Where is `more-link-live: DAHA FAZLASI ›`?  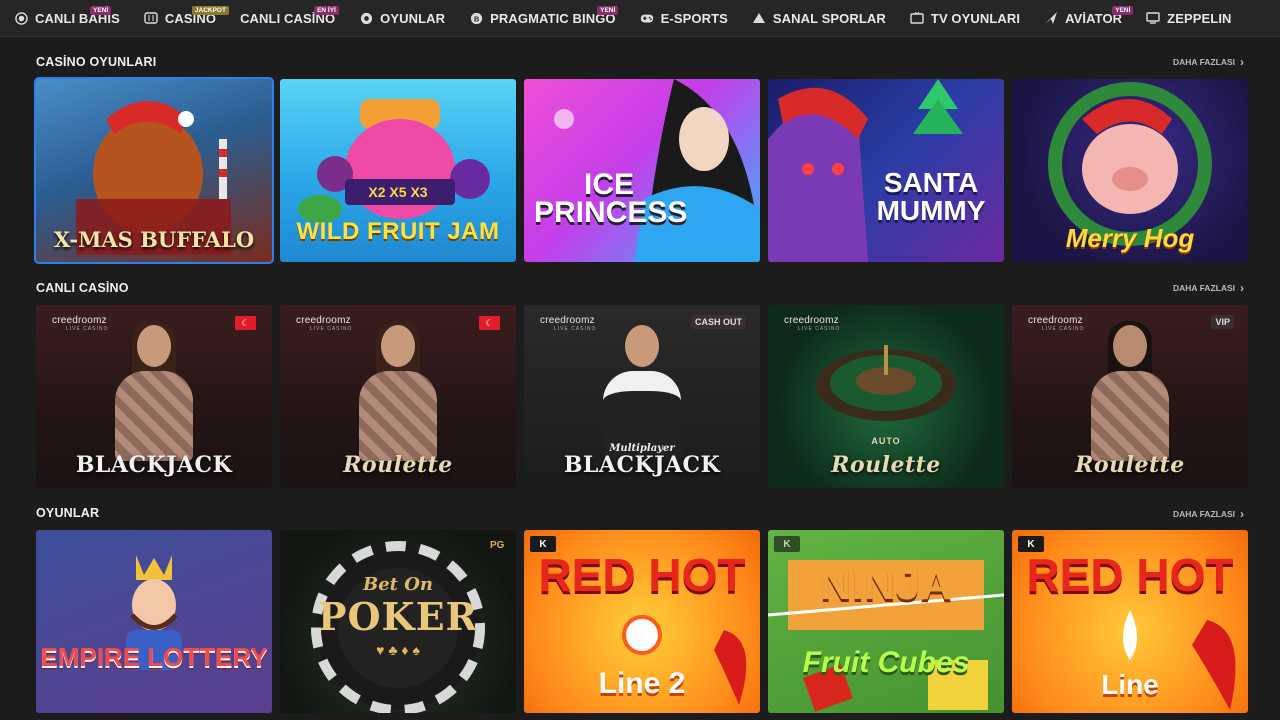
more-link-live: DAHA FAZLASI › is located at coordinates (1208, 288).